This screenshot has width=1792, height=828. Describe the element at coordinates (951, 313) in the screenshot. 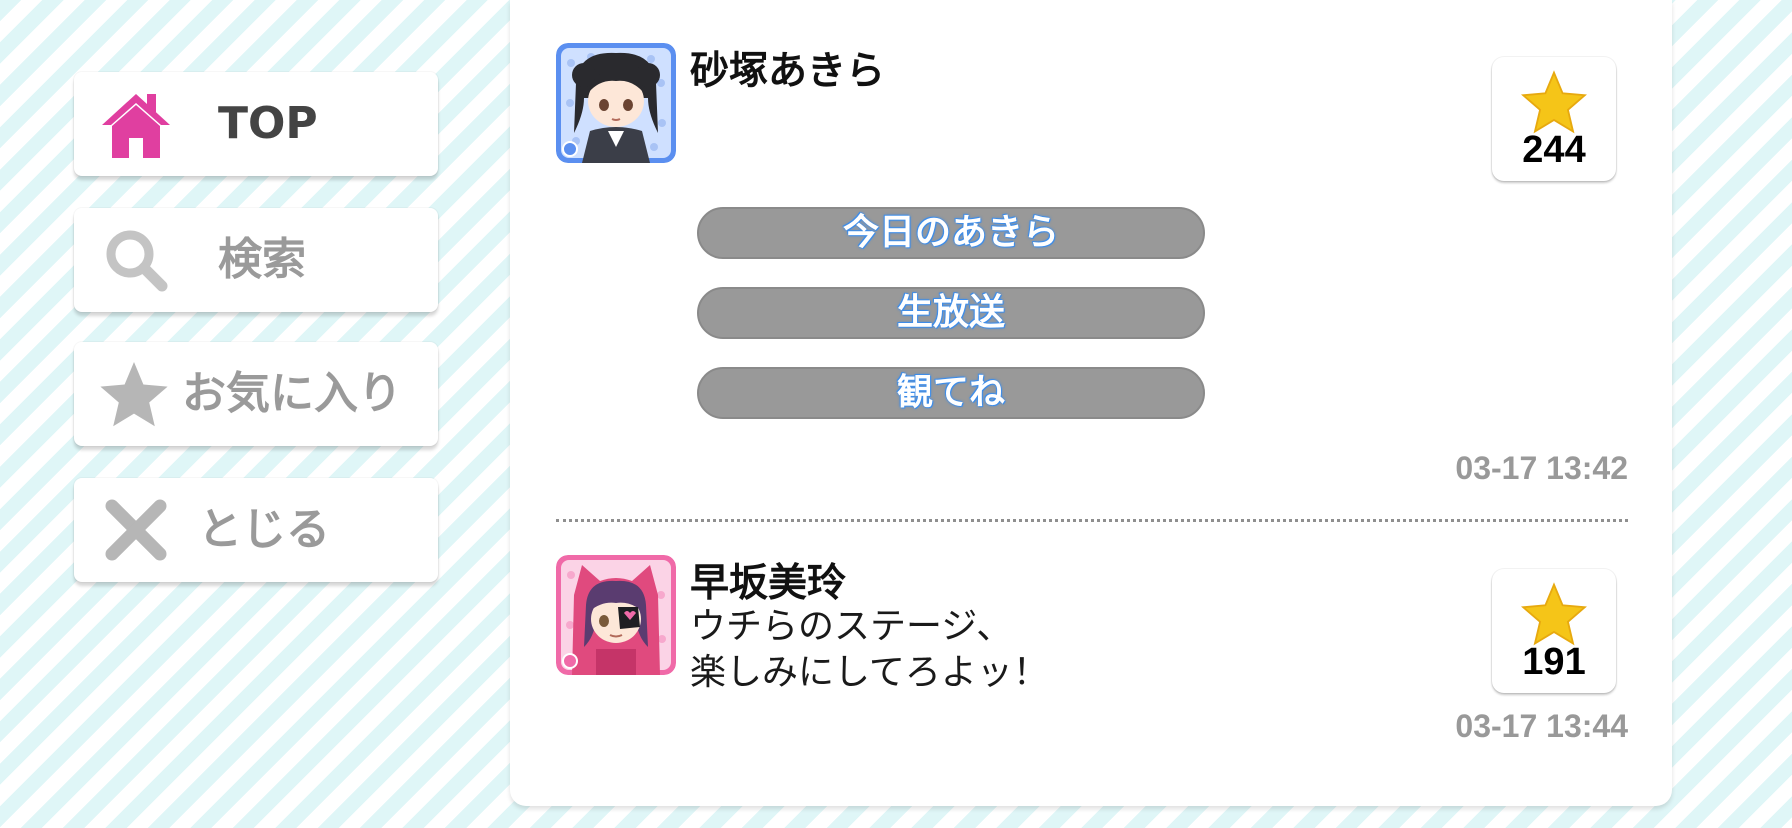

I see `text-button: 生放送` at that location.